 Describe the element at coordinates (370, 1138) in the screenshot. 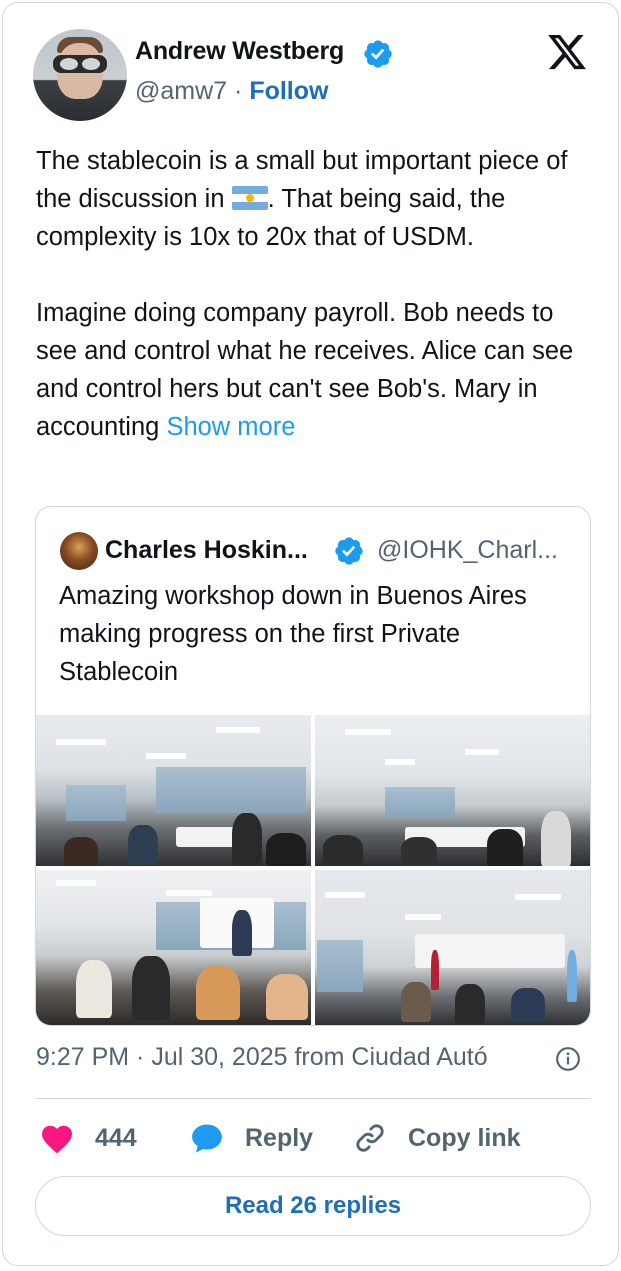

I see `link-icon` at that location.